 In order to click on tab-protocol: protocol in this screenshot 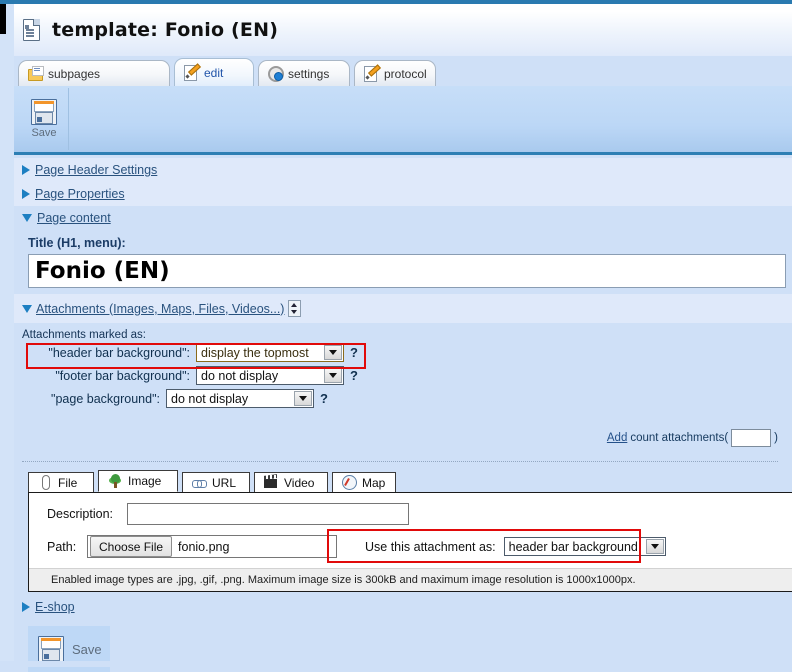, I will do `click(395, 73)`.